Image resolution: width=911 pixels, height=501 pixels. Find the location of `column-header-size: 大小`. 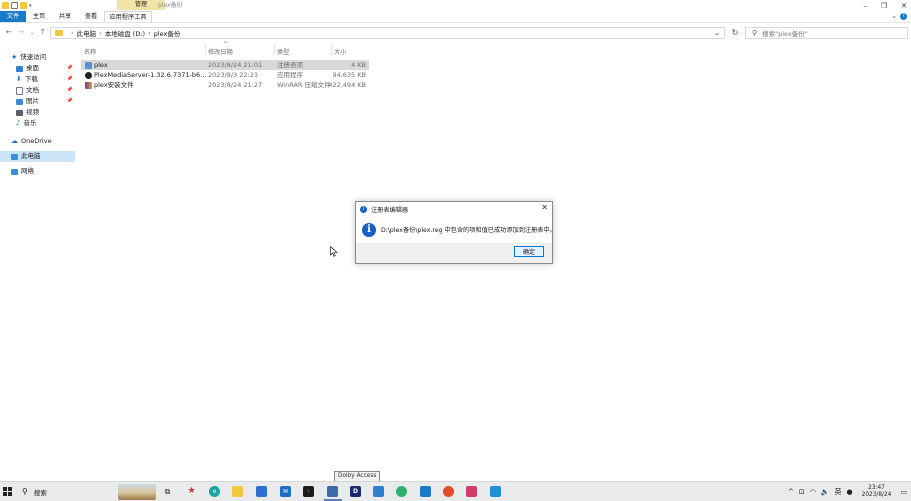

column-header-size: 大小 is located at coordinates (340, 51).